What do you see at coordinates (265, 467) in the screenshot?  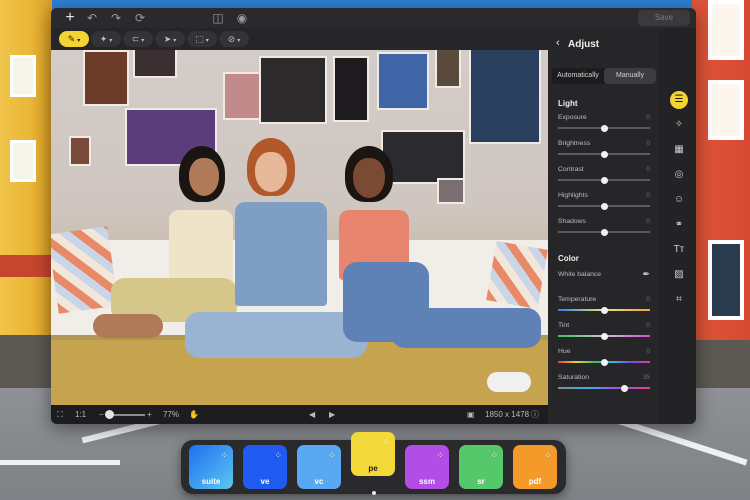 I see `dock-app-ve: ⁘ ve` at bounding box center [265, 467].